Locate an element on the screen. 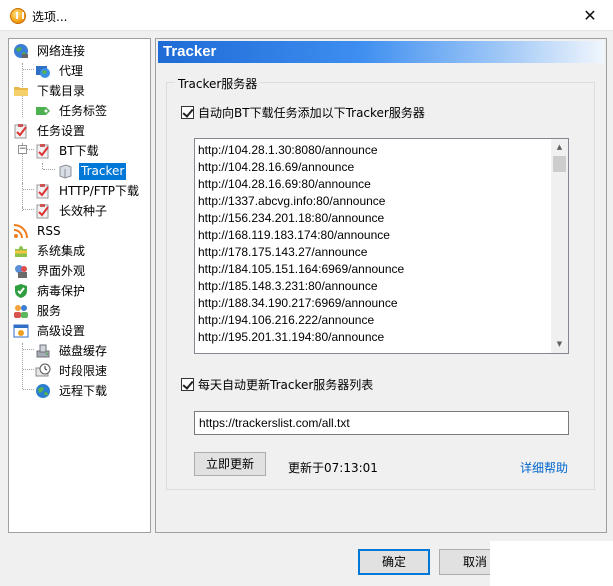  tree-item-label: 任务设置 is located at coordinates (61, 130).